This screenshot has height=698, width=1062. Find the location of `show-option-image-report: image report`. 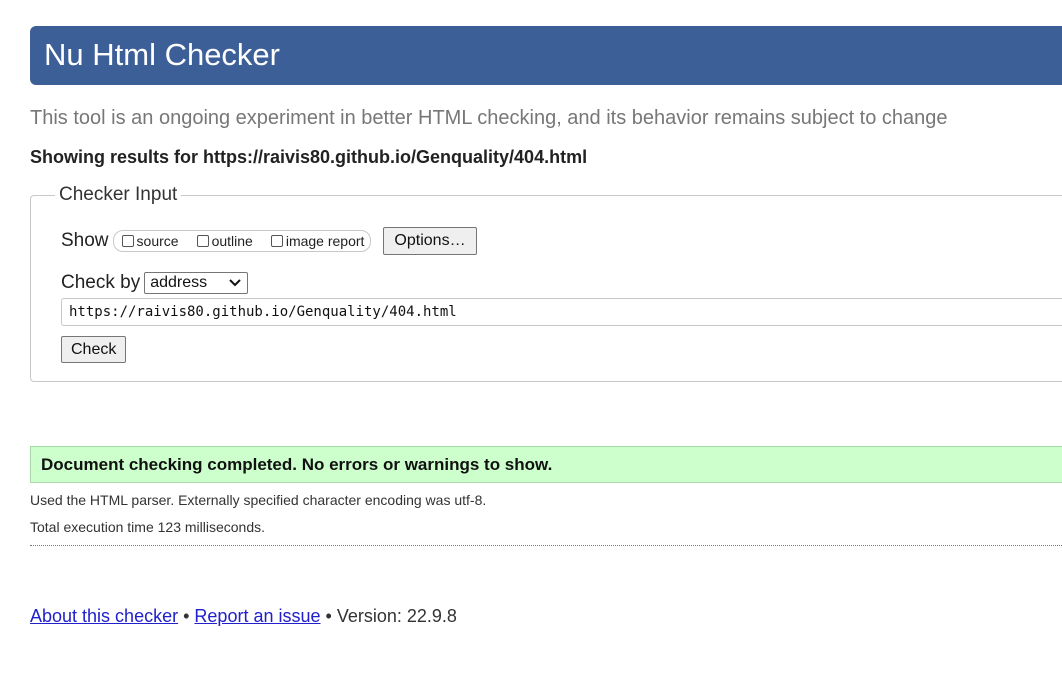

show-option-image-report: image report is located at coordinates (315, 241).